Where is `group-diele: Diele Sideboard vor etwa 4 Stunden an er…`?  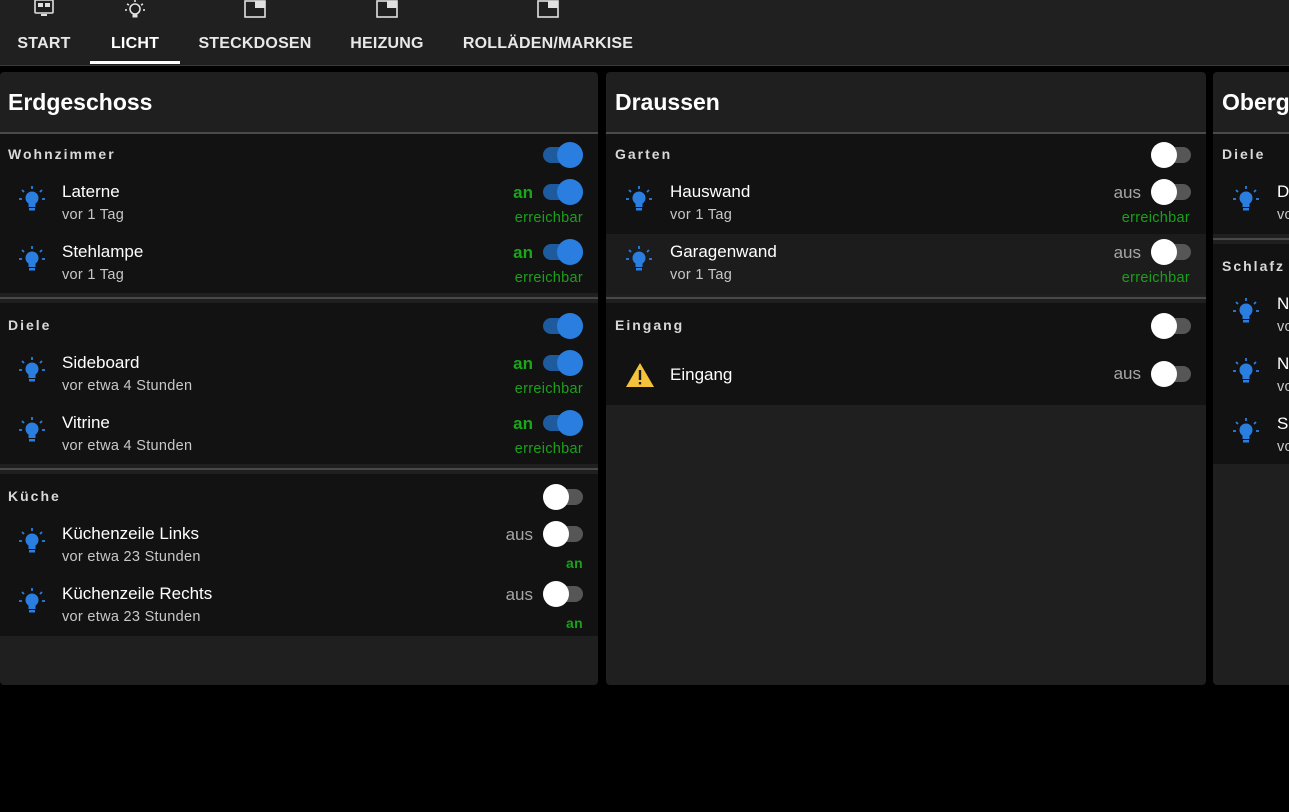
group-diele: Diele Sideboard vor etwa 4 Stunden an er… is located at coordinates (299, 383).